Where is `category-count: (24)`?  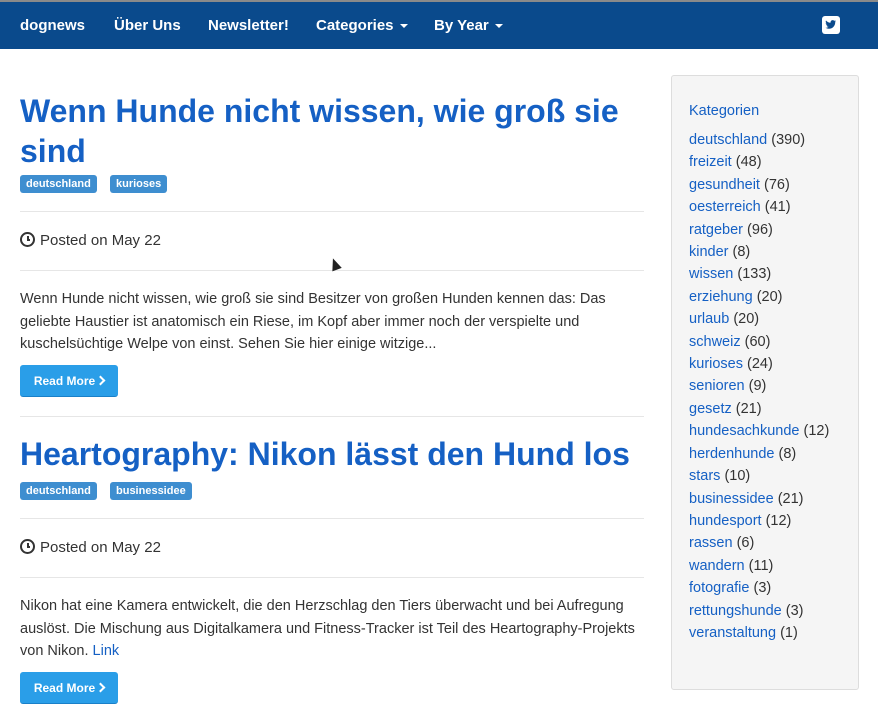 category-count: (24) is located at coordinates (760, 364).